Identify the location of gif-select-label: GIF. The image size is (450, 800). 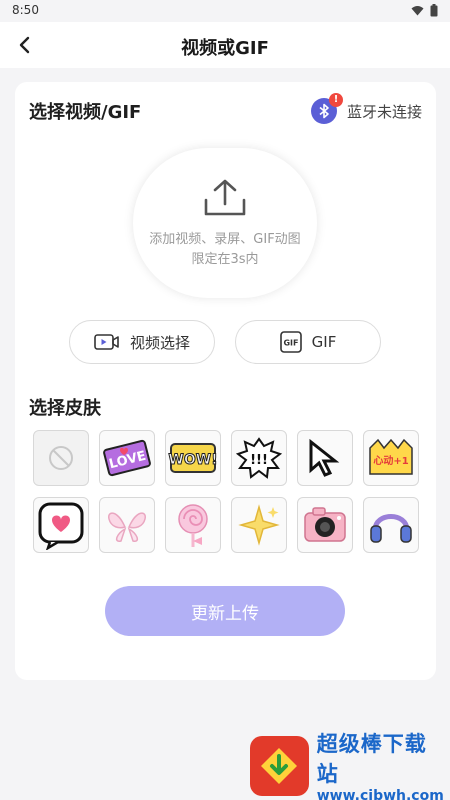
(324, 342).